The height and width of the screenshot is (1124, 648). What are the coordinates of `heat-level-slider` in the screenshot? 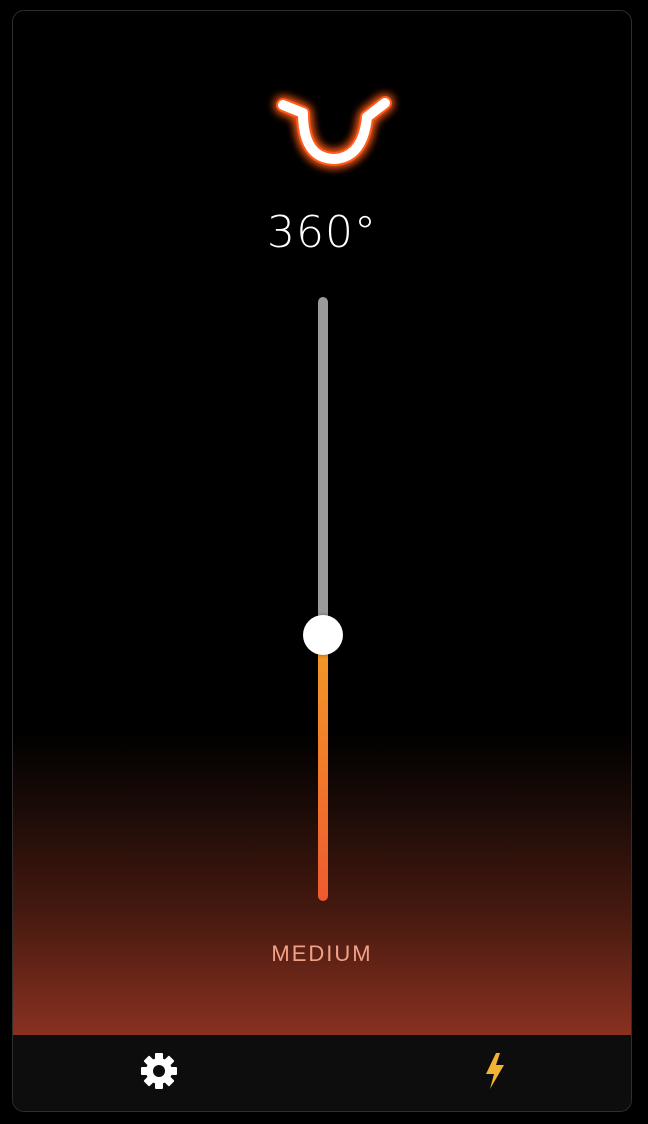 It's located at (323, 599).